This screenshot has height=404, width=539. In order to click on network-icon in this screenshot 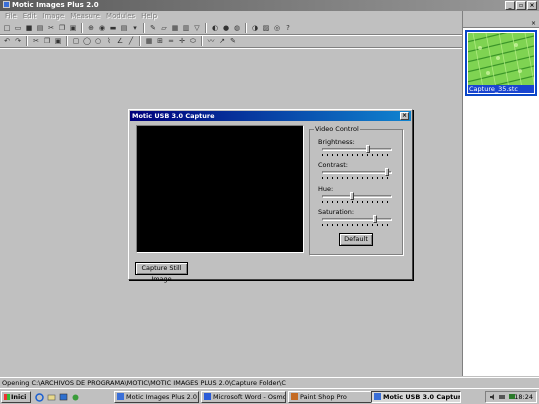, I will do `click(502, 398)`.